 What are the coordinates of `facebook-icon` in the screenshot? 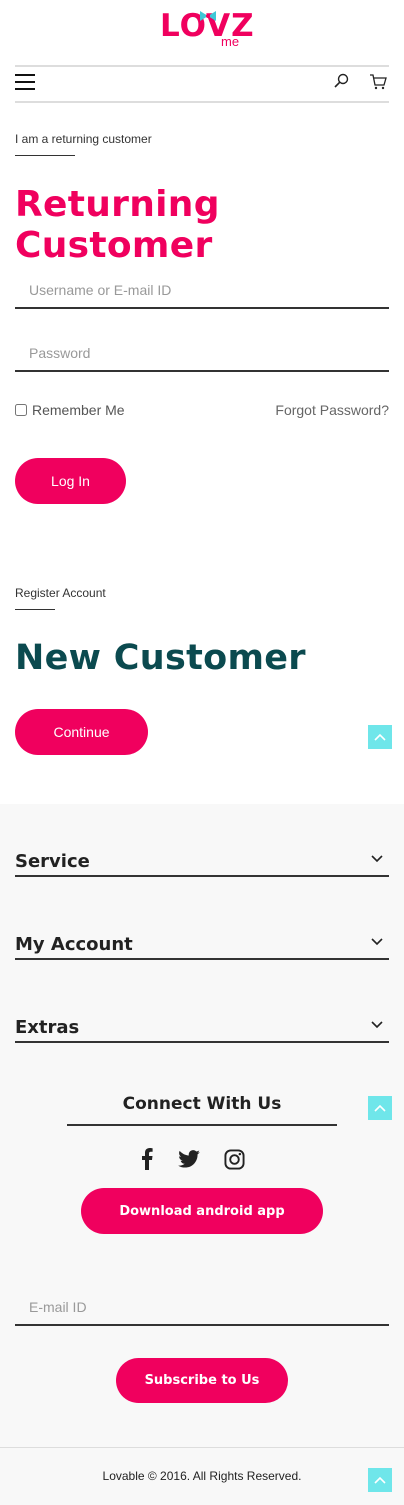 It's located at (147, 1159).